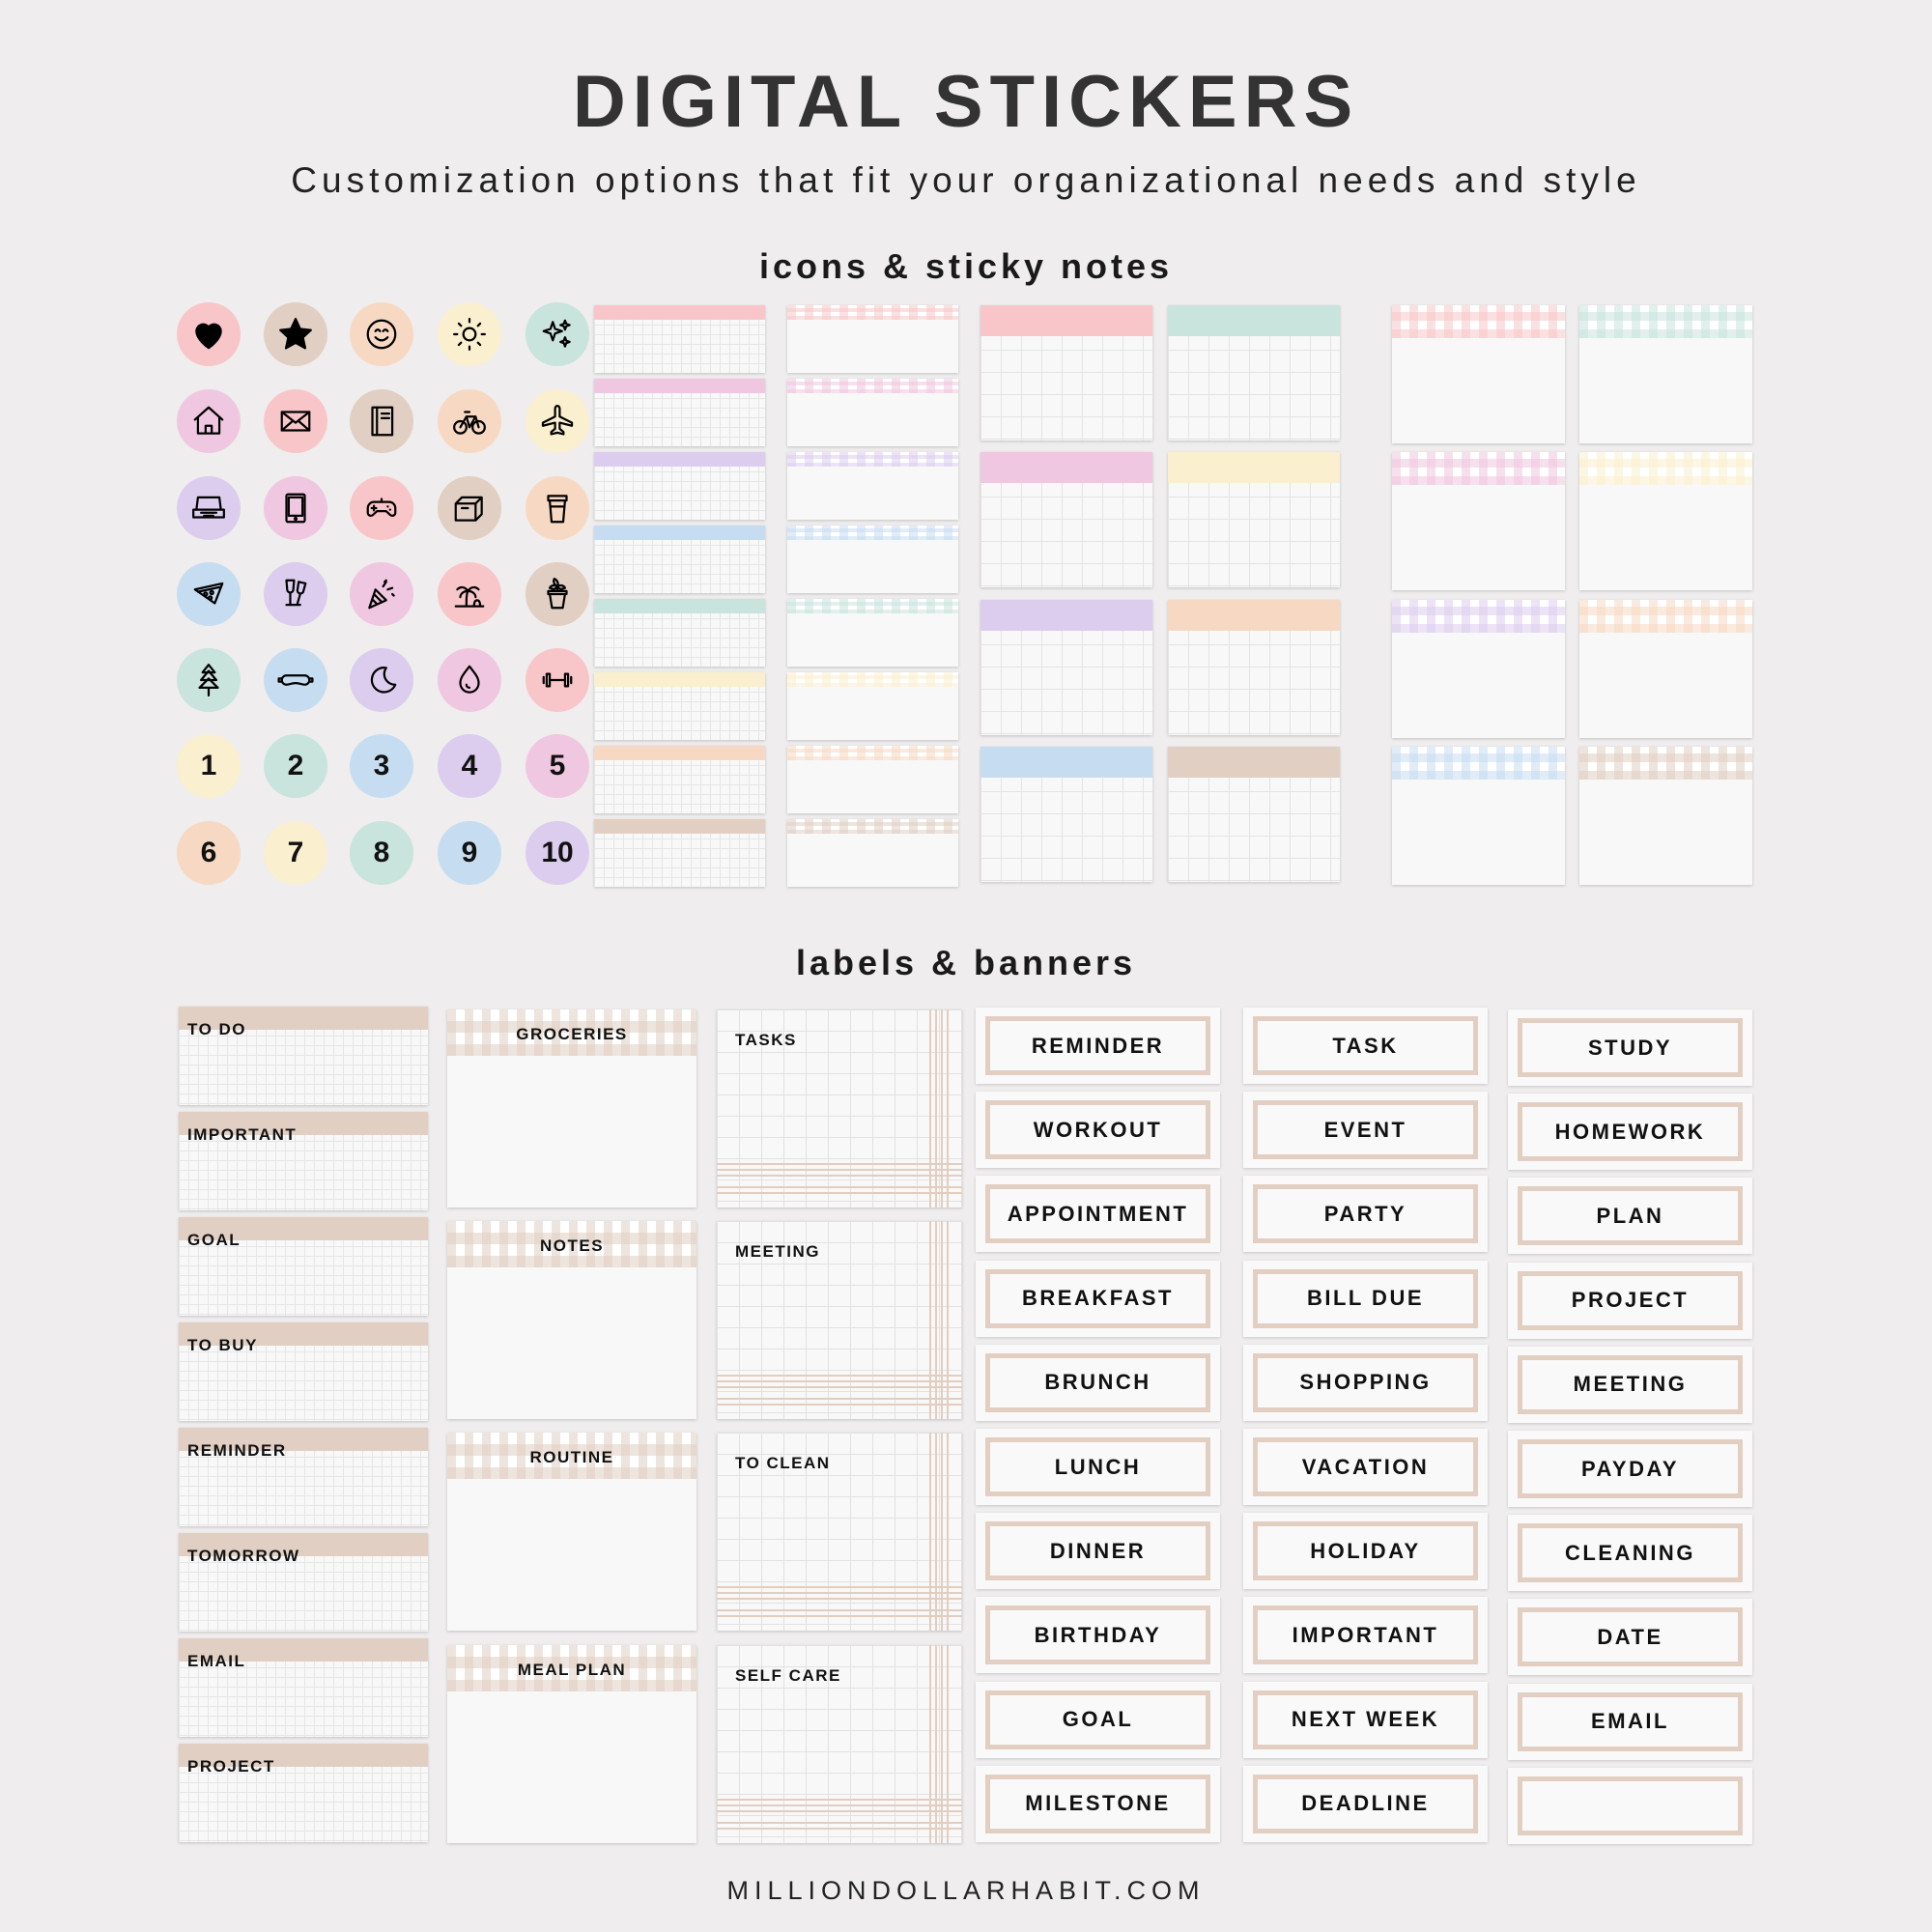 This screenshot has height=1932, width=1932. I want to click on banner-sticker: BRUNCH, so click(1098, 1382).